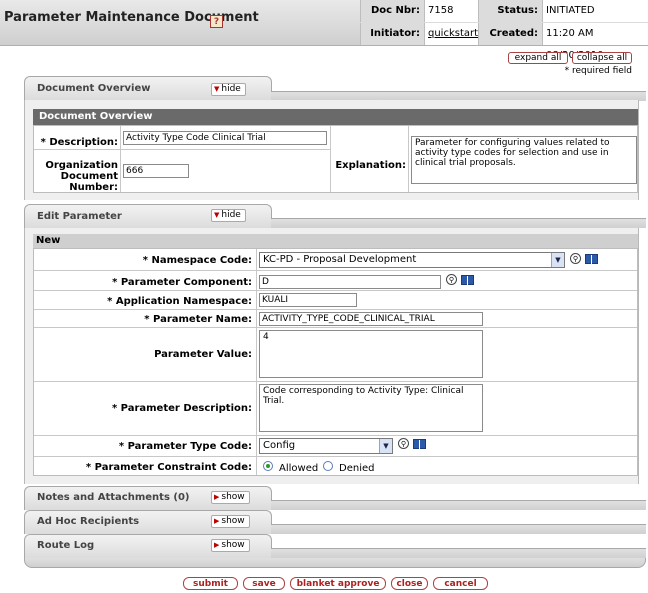 Image resolution: width=648 pixels, height=593 pixels. Describe the element at coordinates (279, 445) in the screenshot. I see `parameter-type-code-value: Config` at that location.